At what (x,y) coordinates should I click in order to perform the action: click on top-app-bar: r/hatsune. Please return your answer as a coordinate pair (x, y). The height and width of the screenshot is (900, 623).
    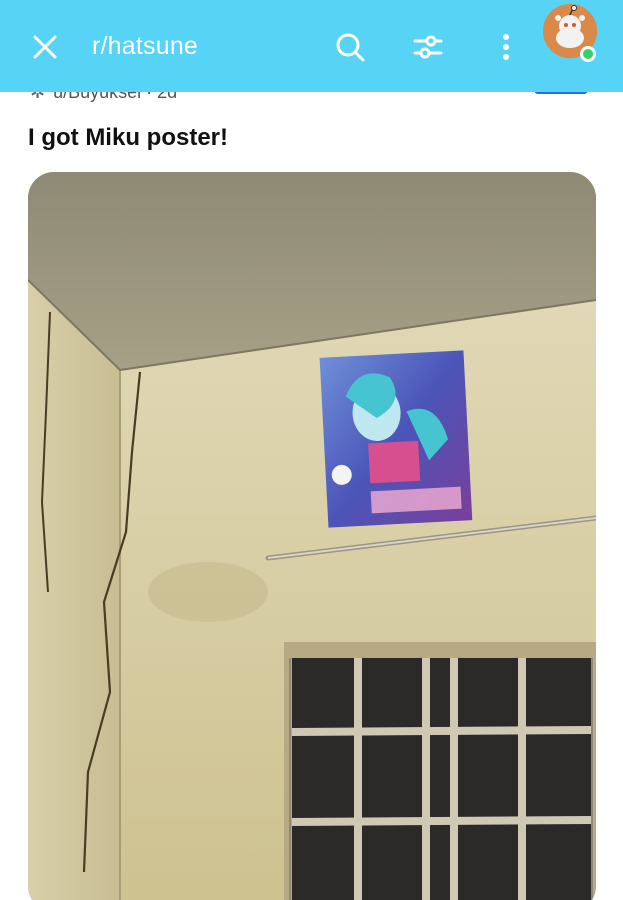
    Looking at the image, I should click on (311, 46).